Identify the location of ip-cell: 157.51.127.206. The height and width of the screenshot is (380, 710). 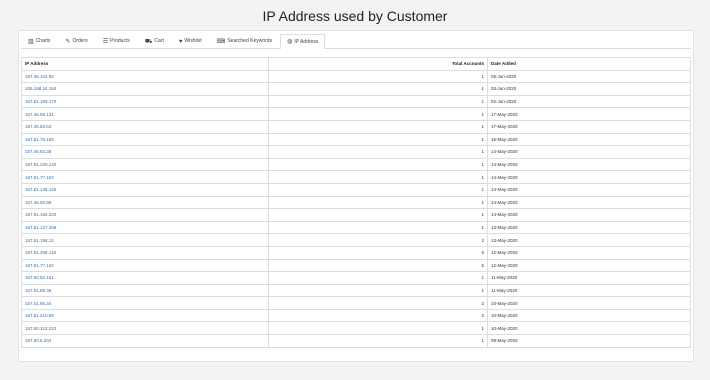
(145, 227).